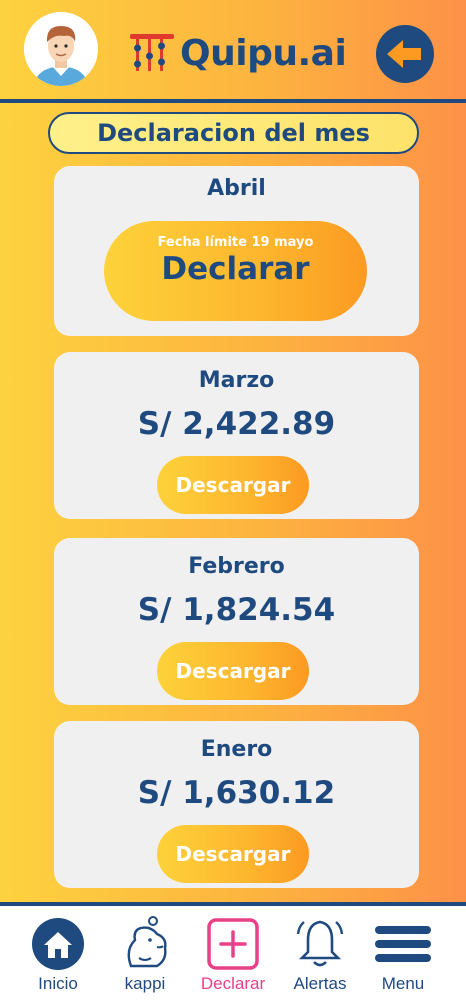 This screenshot has width=466, height=1008. What do you see at coordinates (58, 944) in the screenshot?
I see `home-icon` at bounding box center [58, 944].